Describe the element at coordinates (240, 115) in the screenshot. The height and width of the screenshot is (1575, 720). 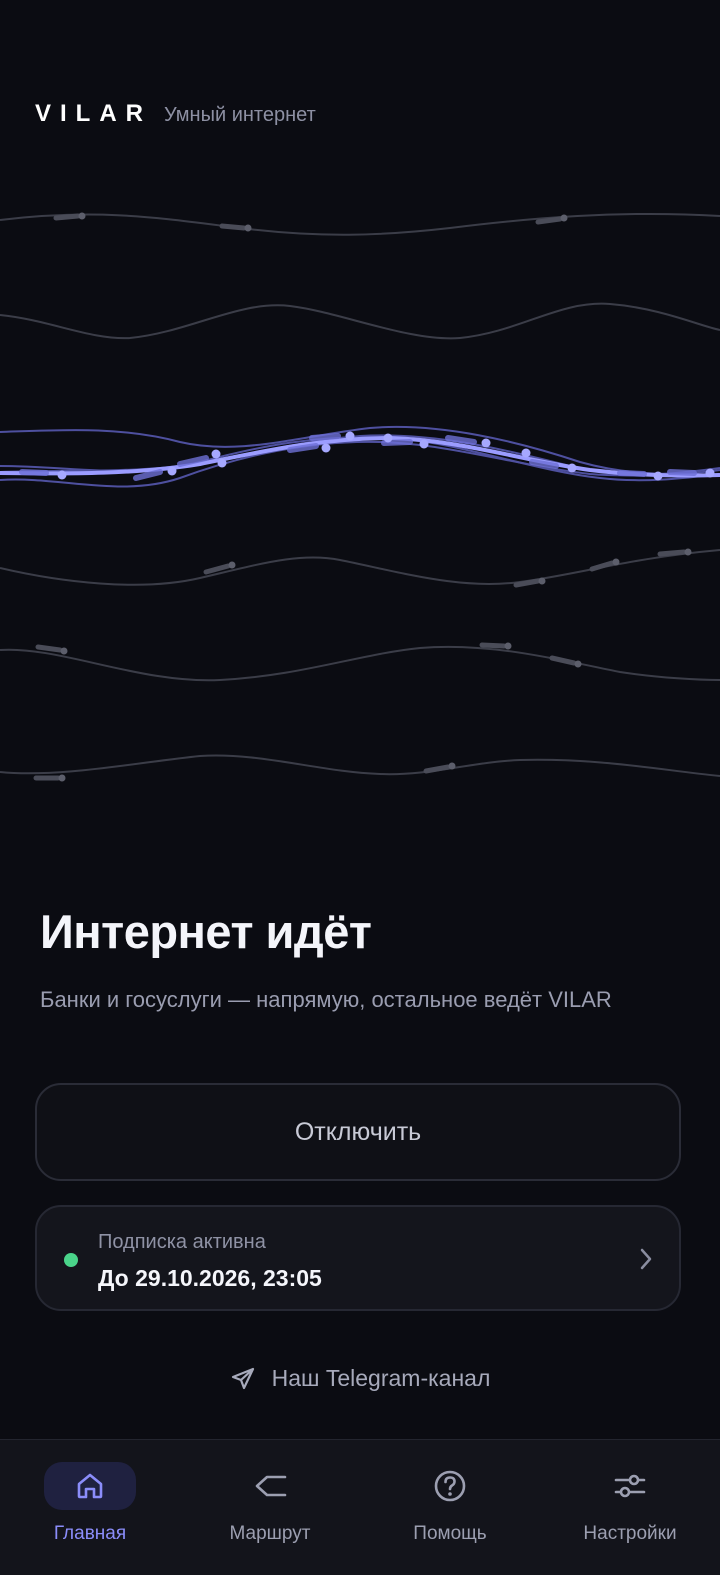
I see `brand-tagline: Умный интернет` at that location.